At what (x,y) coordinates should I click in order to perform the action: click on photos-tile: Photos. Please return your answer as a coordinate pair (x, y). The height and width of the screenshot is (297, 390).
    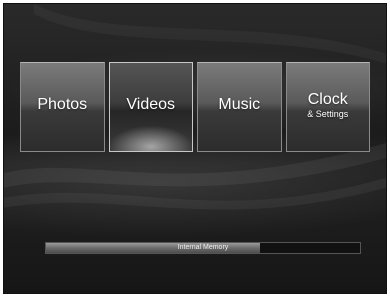
    Looking at the image, I should click on (62, 107).